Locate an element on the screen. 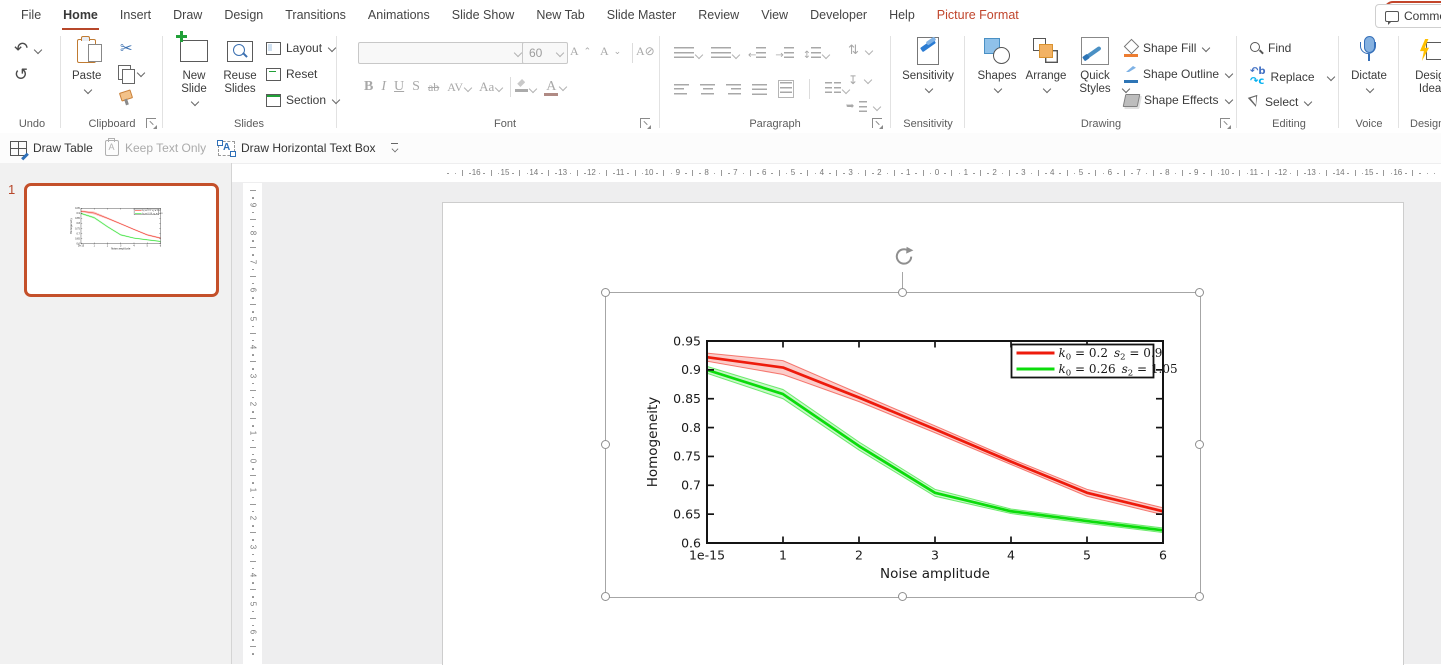 This screenshot has width=1441, height=665. sensitivity-label: Sensitivity is located at coordinates (928, 76).